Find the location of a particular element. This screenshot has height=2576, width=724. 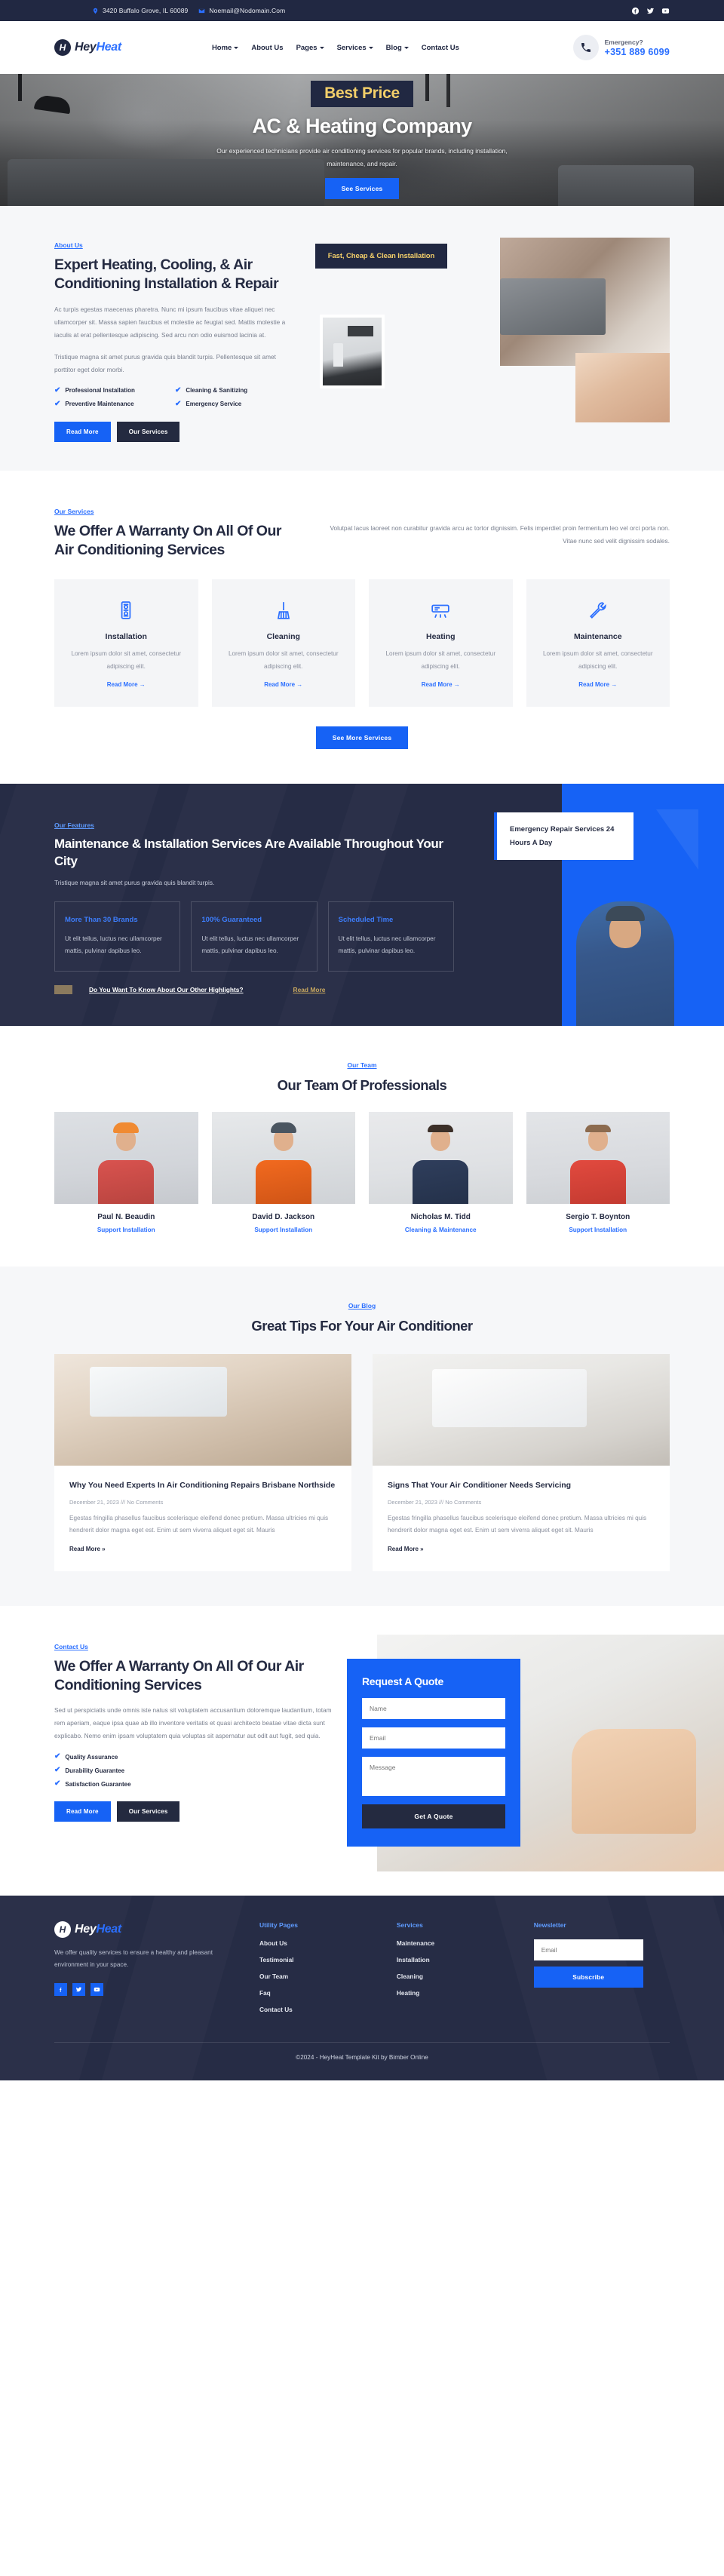

emergency-phone: +351 889 6099 is located at coordinates (637, 52).